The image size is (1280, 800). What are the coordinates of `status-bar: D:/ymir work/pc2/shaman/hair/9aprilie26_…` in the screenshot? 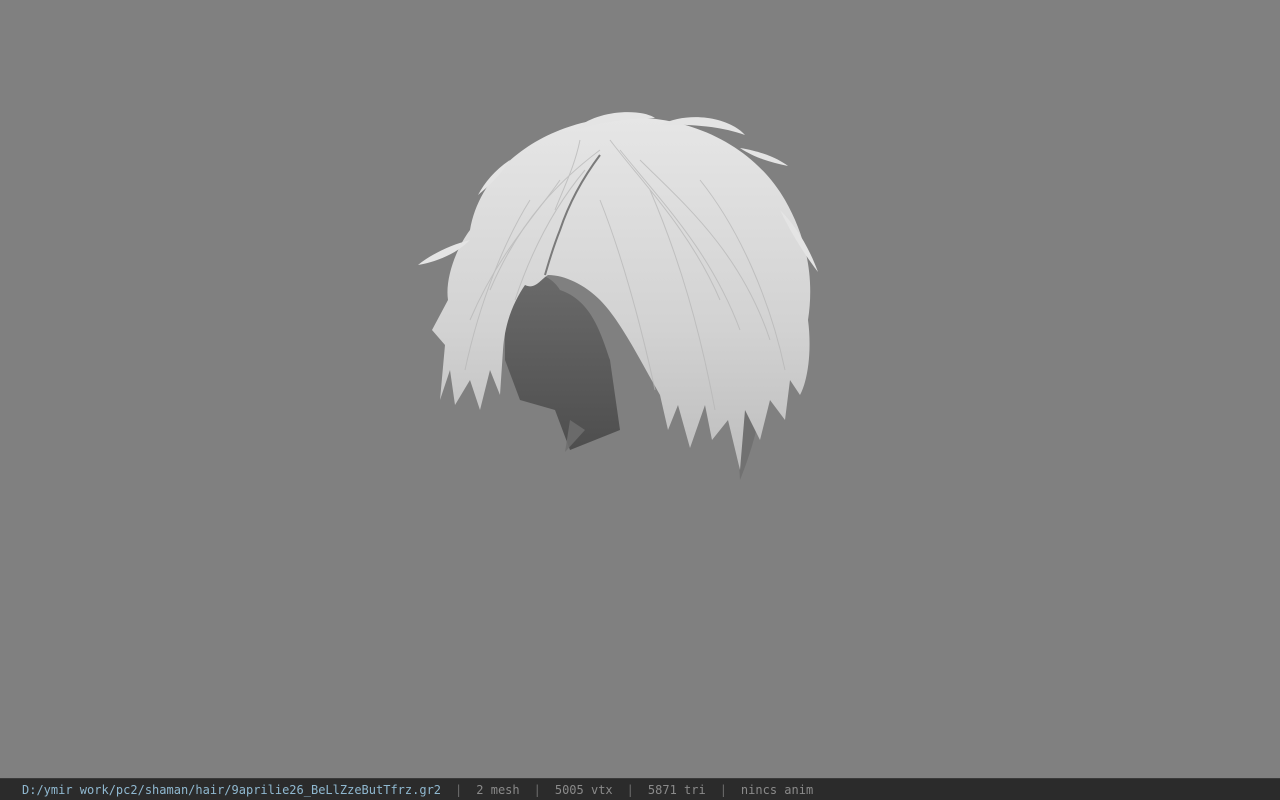 It's located at (640, 789).